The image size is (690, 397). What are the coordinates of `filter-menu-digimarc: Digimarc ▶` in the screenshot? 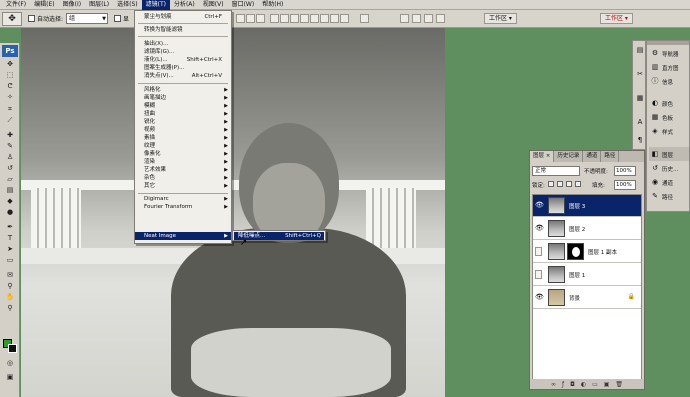 It's located at (183, 199).